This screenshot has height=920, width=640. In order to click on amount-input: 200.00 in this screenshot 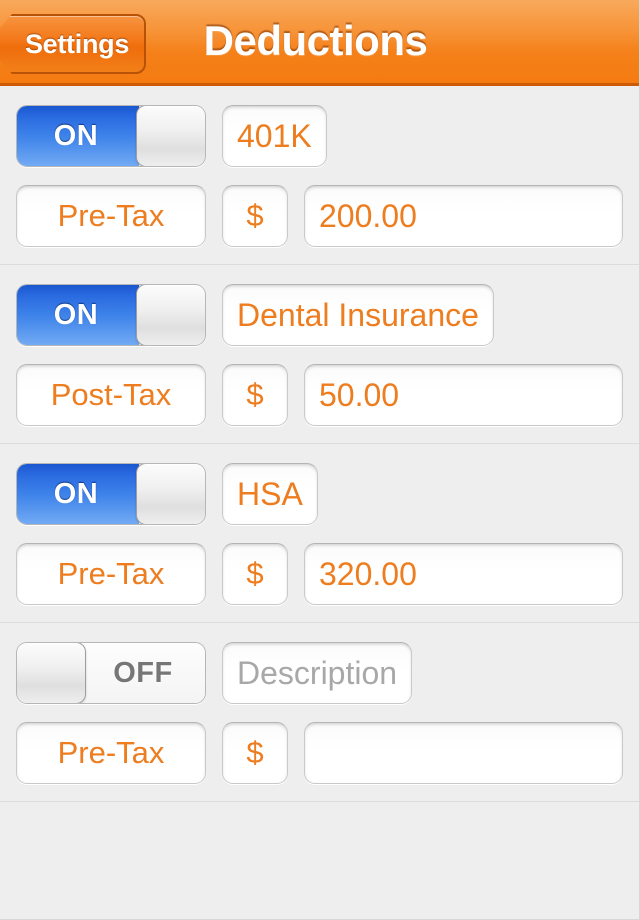, I will do `click(463, 216)`.